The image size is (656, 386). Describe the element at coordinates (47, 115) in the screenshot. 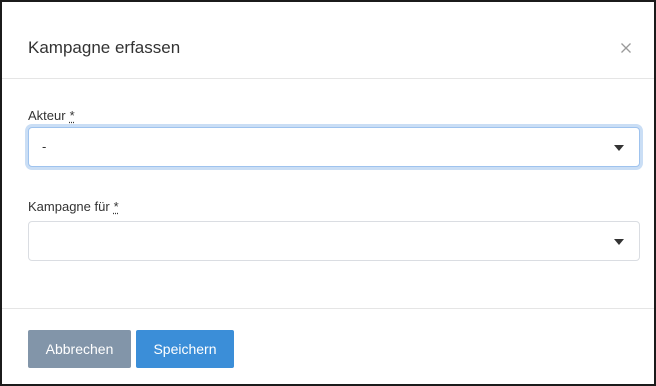

I see `akteur-label-text: Akteur` at that location.